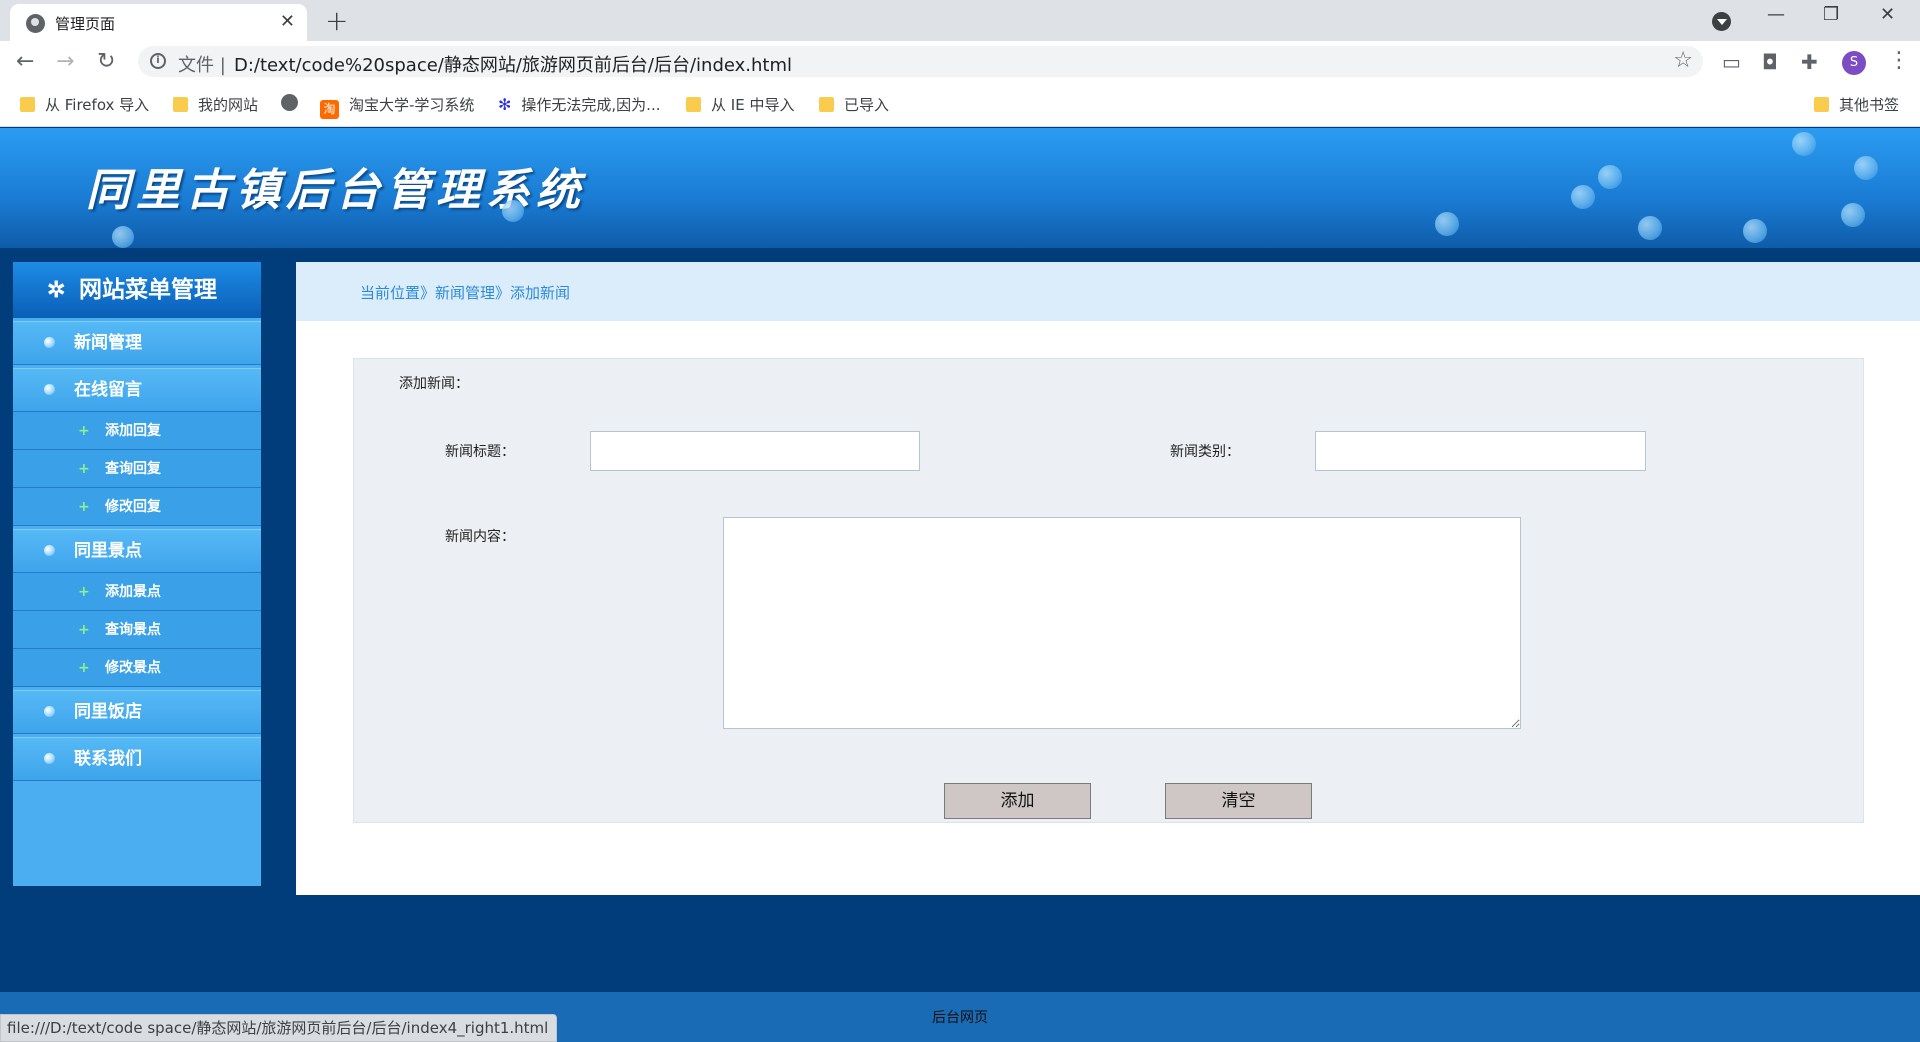 This screenshot has width=1920, height=1042. What do you see at coordinates (1887, 14) in the screenshot?
I see `window-close-icon: ✕` at bounding box center [1887, 14].